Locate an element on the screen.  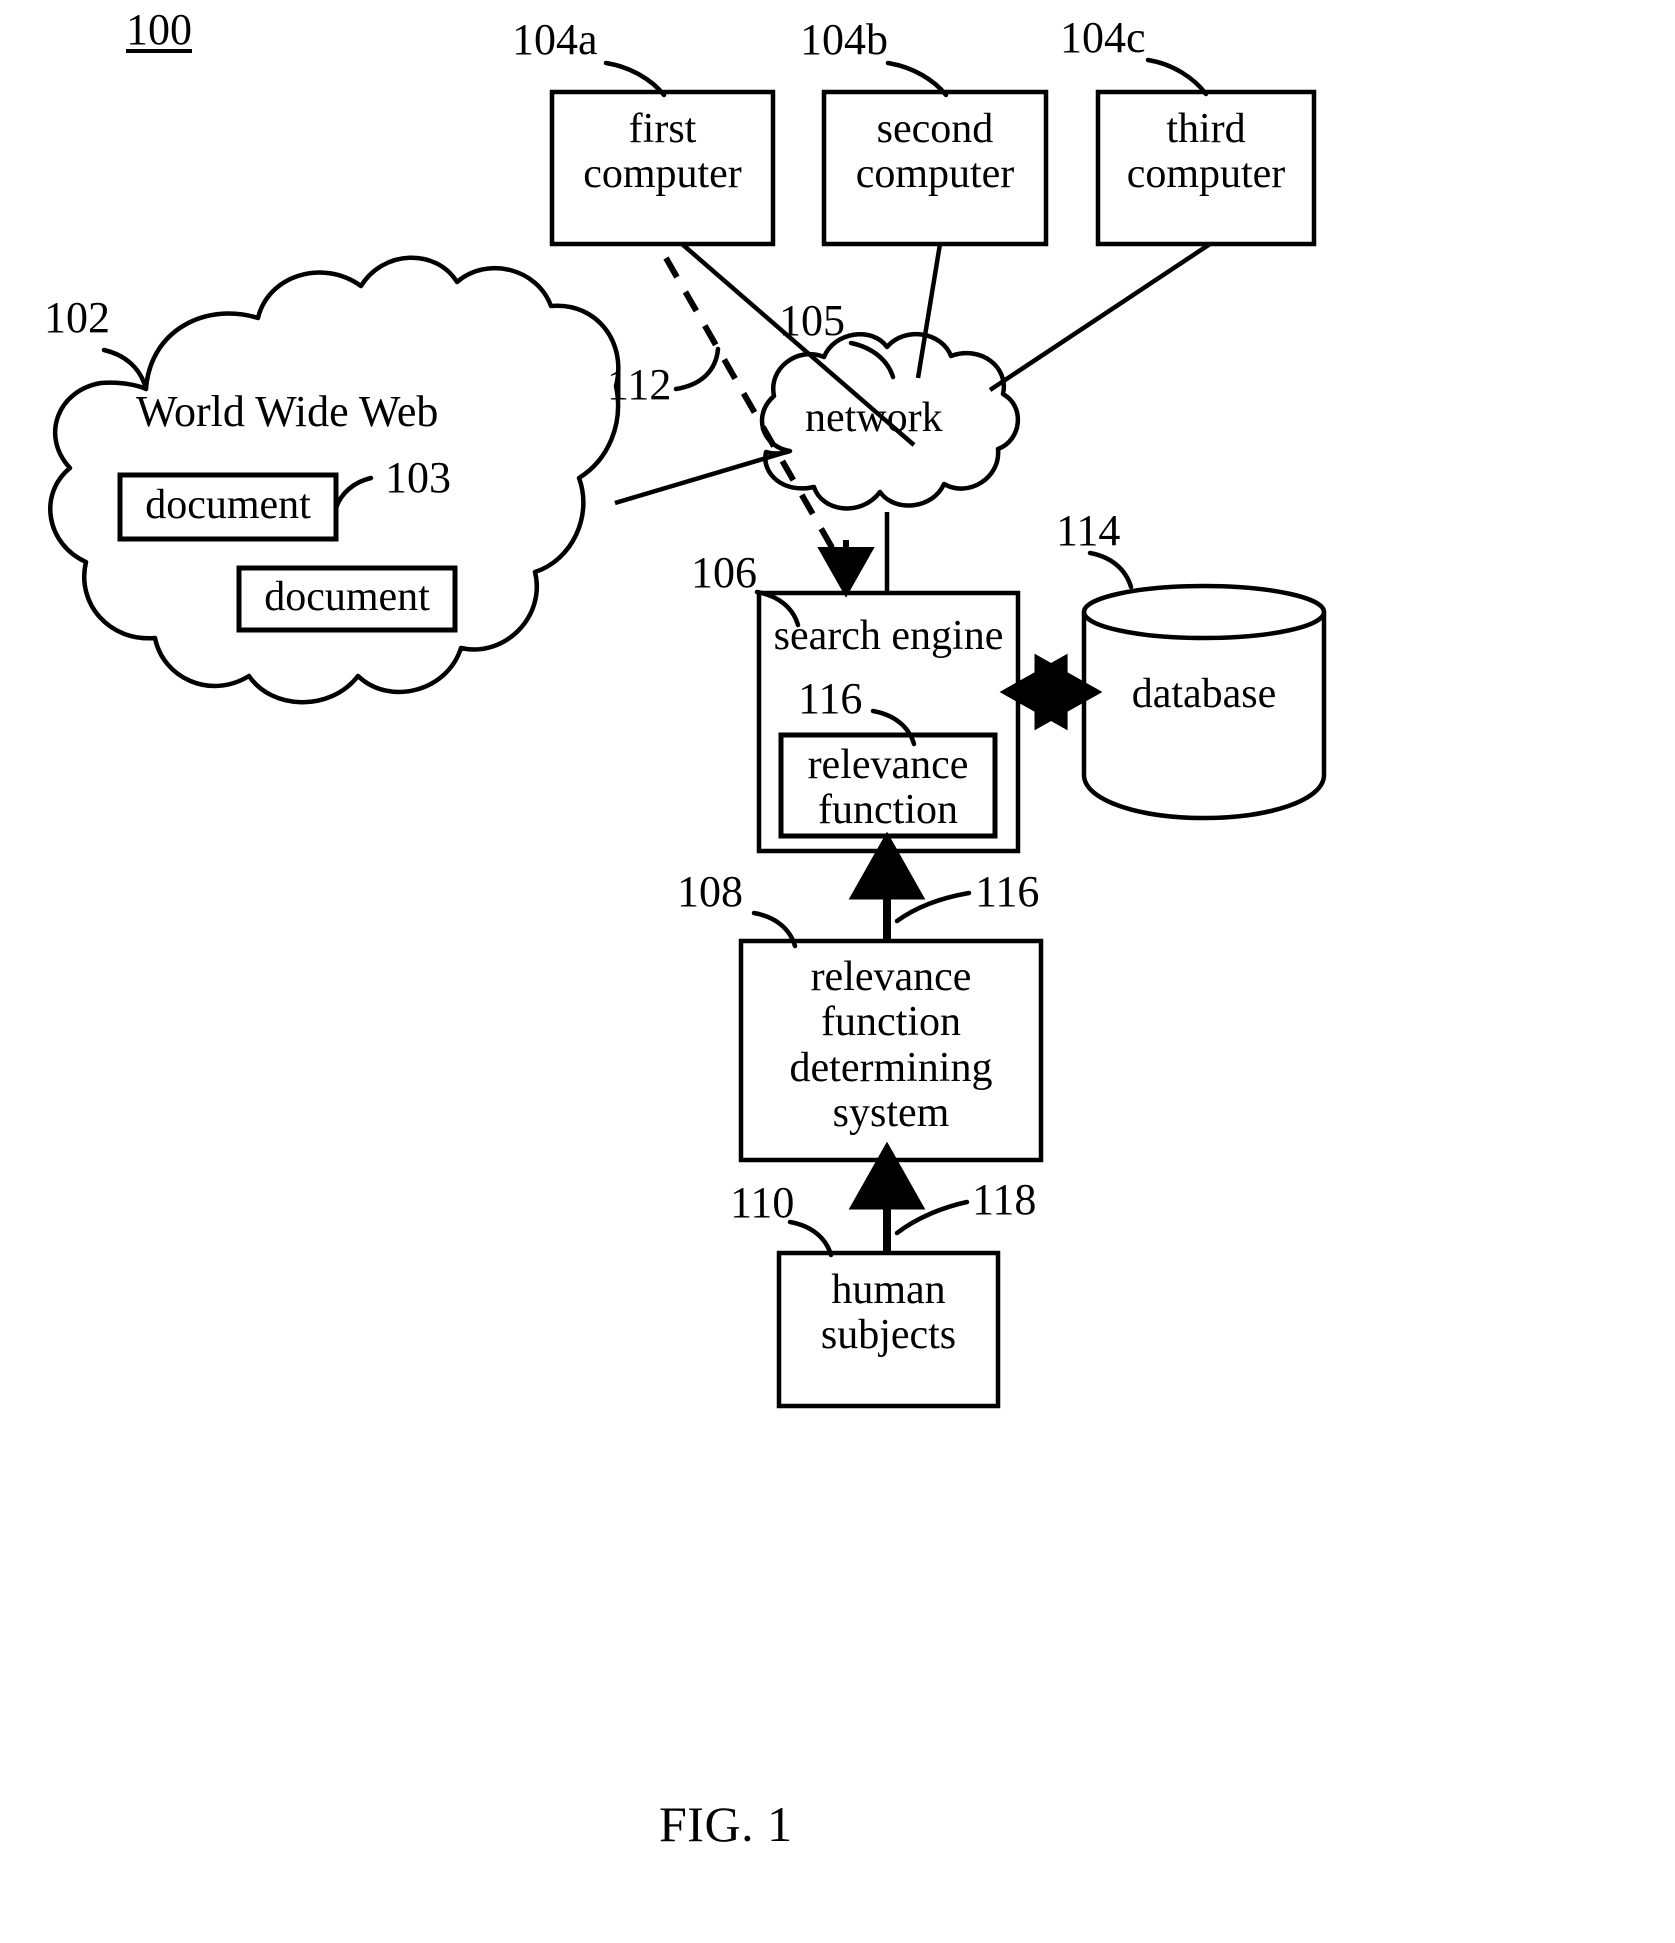
ref-104b: 104b is located at coordinates (844, 39).